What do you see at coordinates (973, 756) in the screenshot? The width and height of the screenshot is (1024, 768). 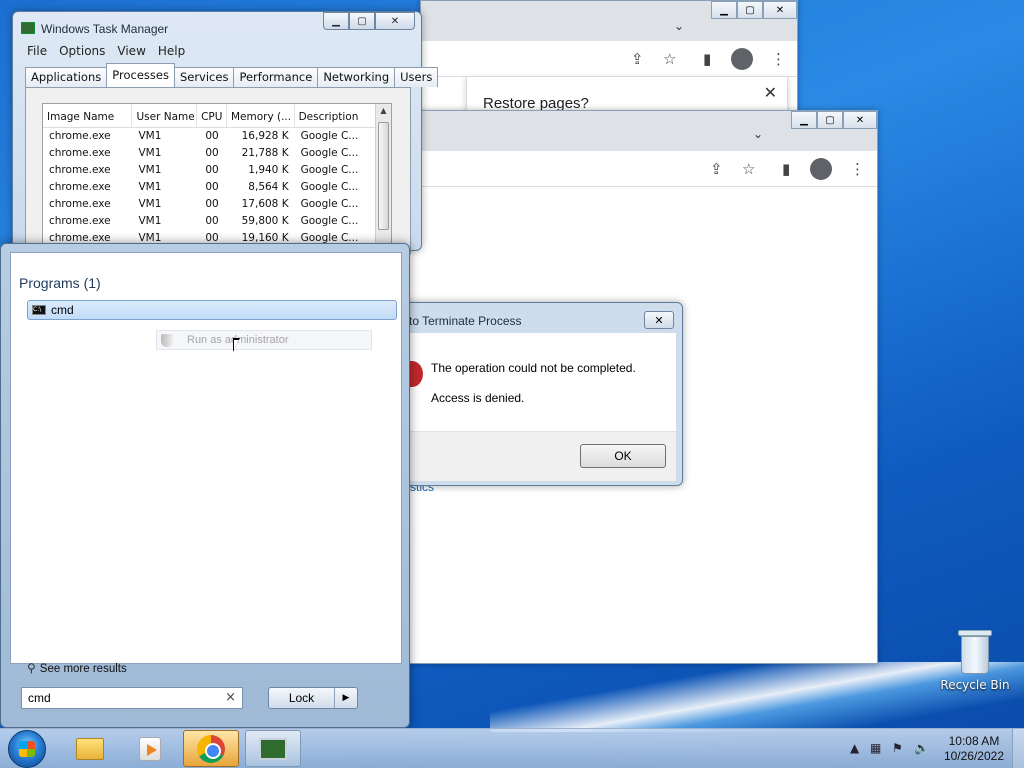 I see `clock-date: 10/26/2022` at bounding box center [973, 756].